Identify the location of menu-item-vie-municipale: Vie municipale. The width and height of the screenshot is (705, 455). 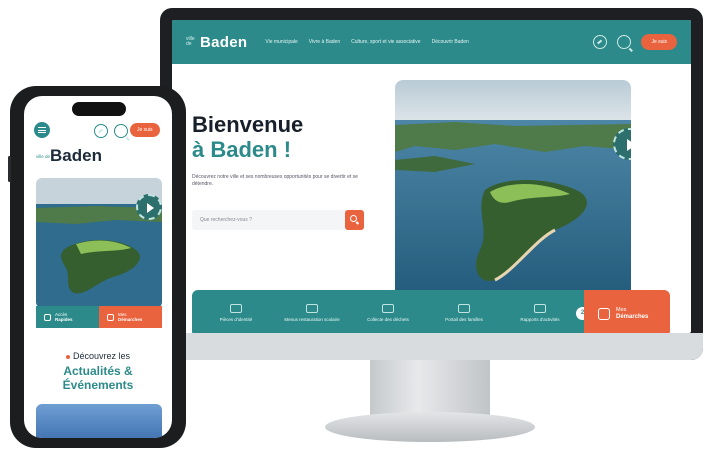
(281, 42).